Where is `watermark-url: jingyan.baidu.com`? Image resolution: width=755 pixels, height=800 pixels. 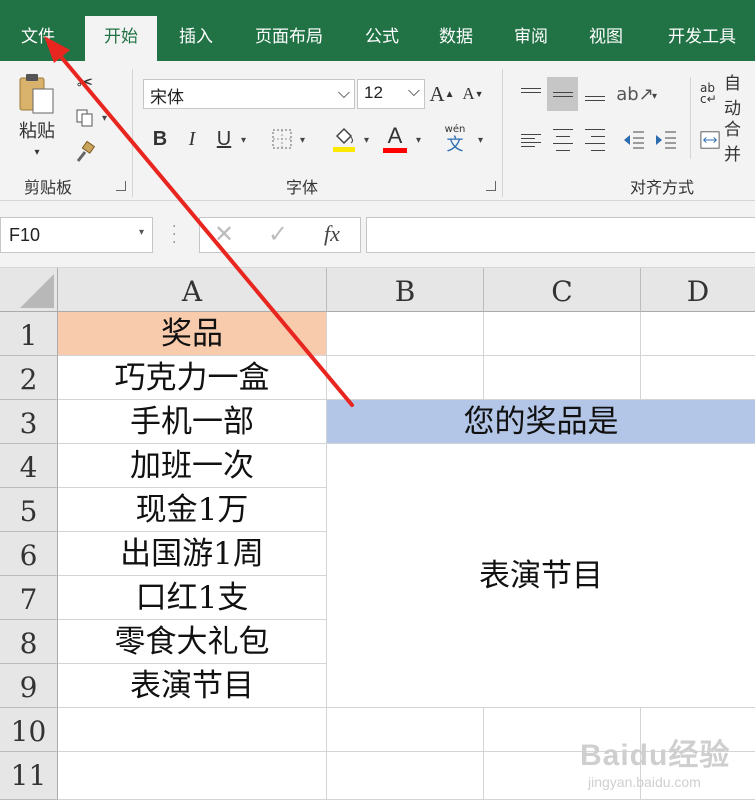 watermark-url: jingyan.baidu.com is located at coordinates (644, 782).